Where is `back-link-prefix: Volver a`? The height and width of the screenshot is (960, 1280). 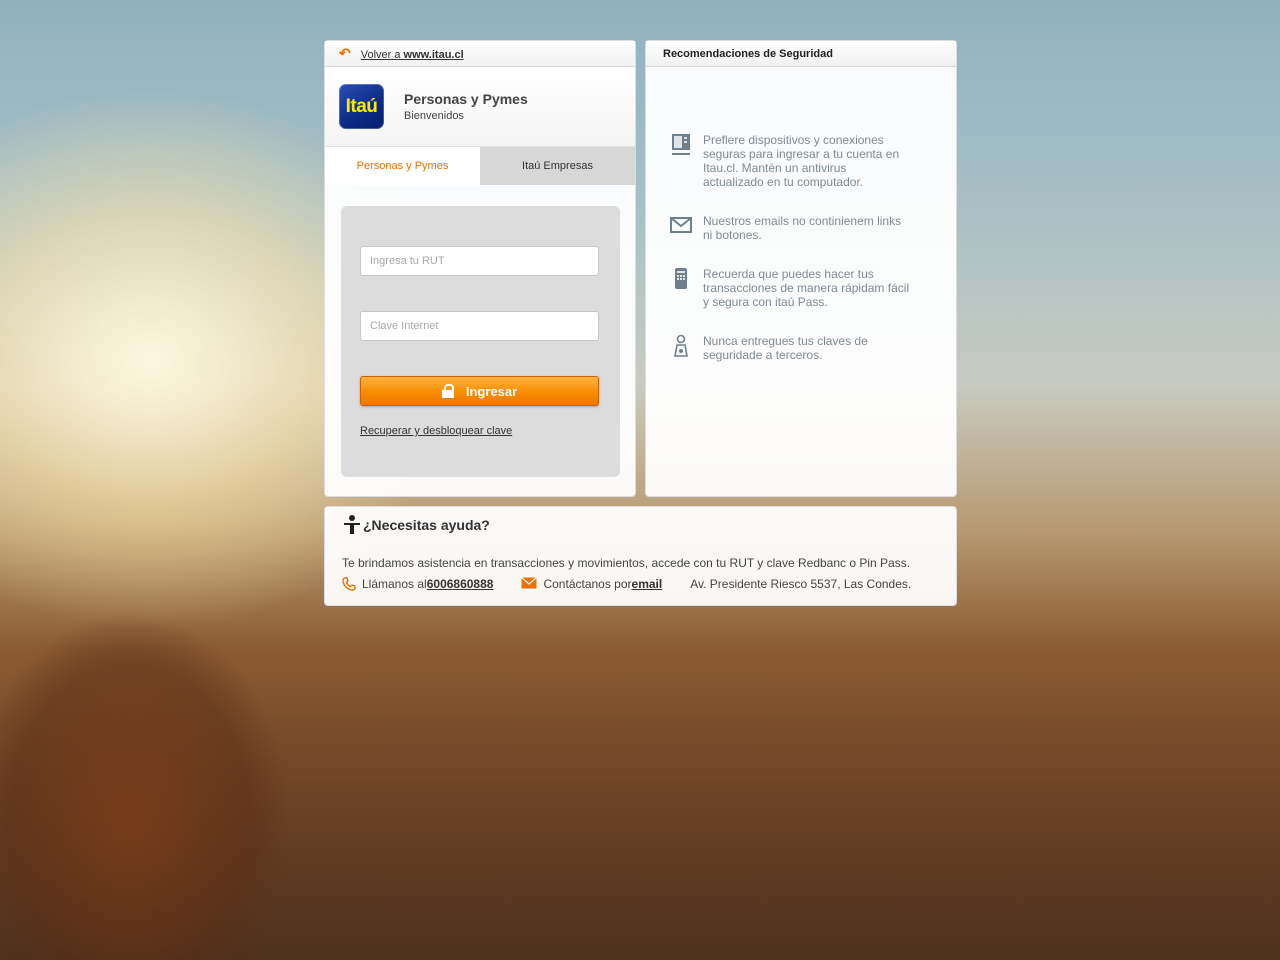 back-link-prefix: Volver a is located at coordinates (382, 55).